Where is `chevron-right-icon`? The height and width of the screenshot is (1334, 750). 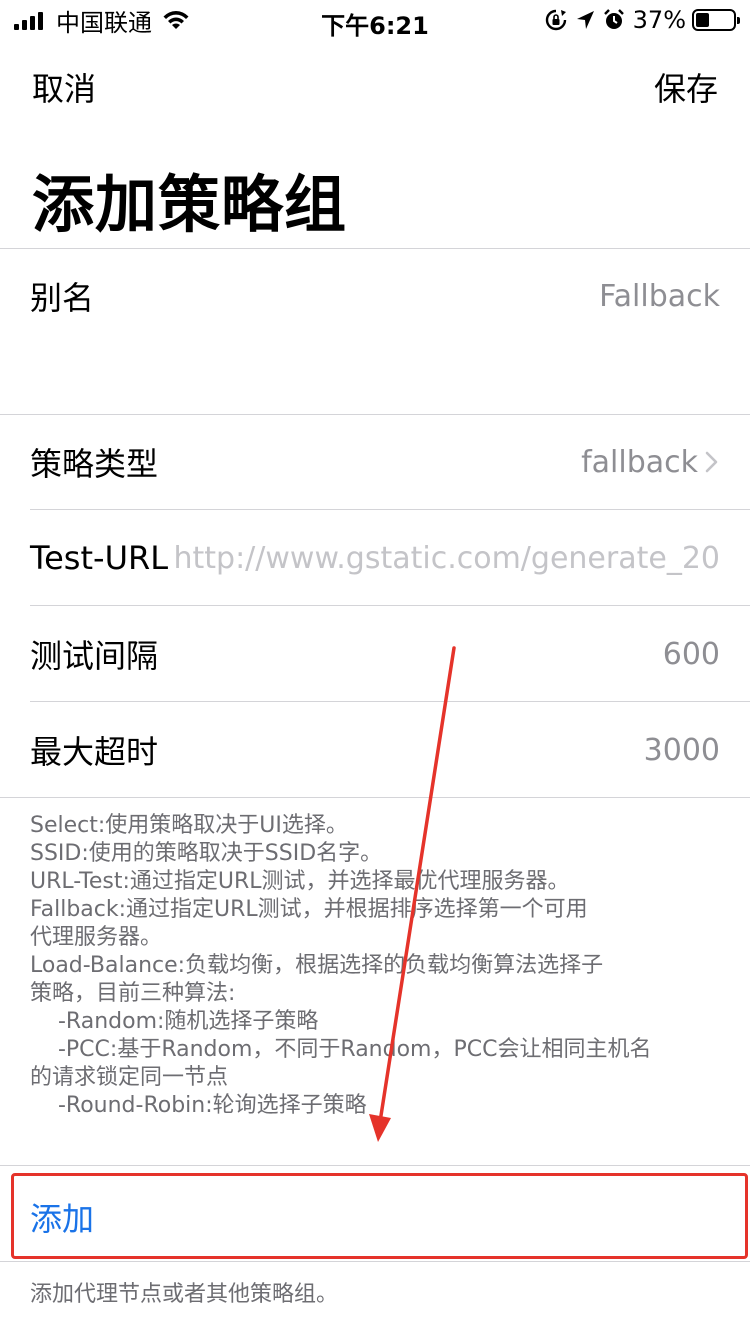 chevron-right-icon is located at coordinates (711, 462).